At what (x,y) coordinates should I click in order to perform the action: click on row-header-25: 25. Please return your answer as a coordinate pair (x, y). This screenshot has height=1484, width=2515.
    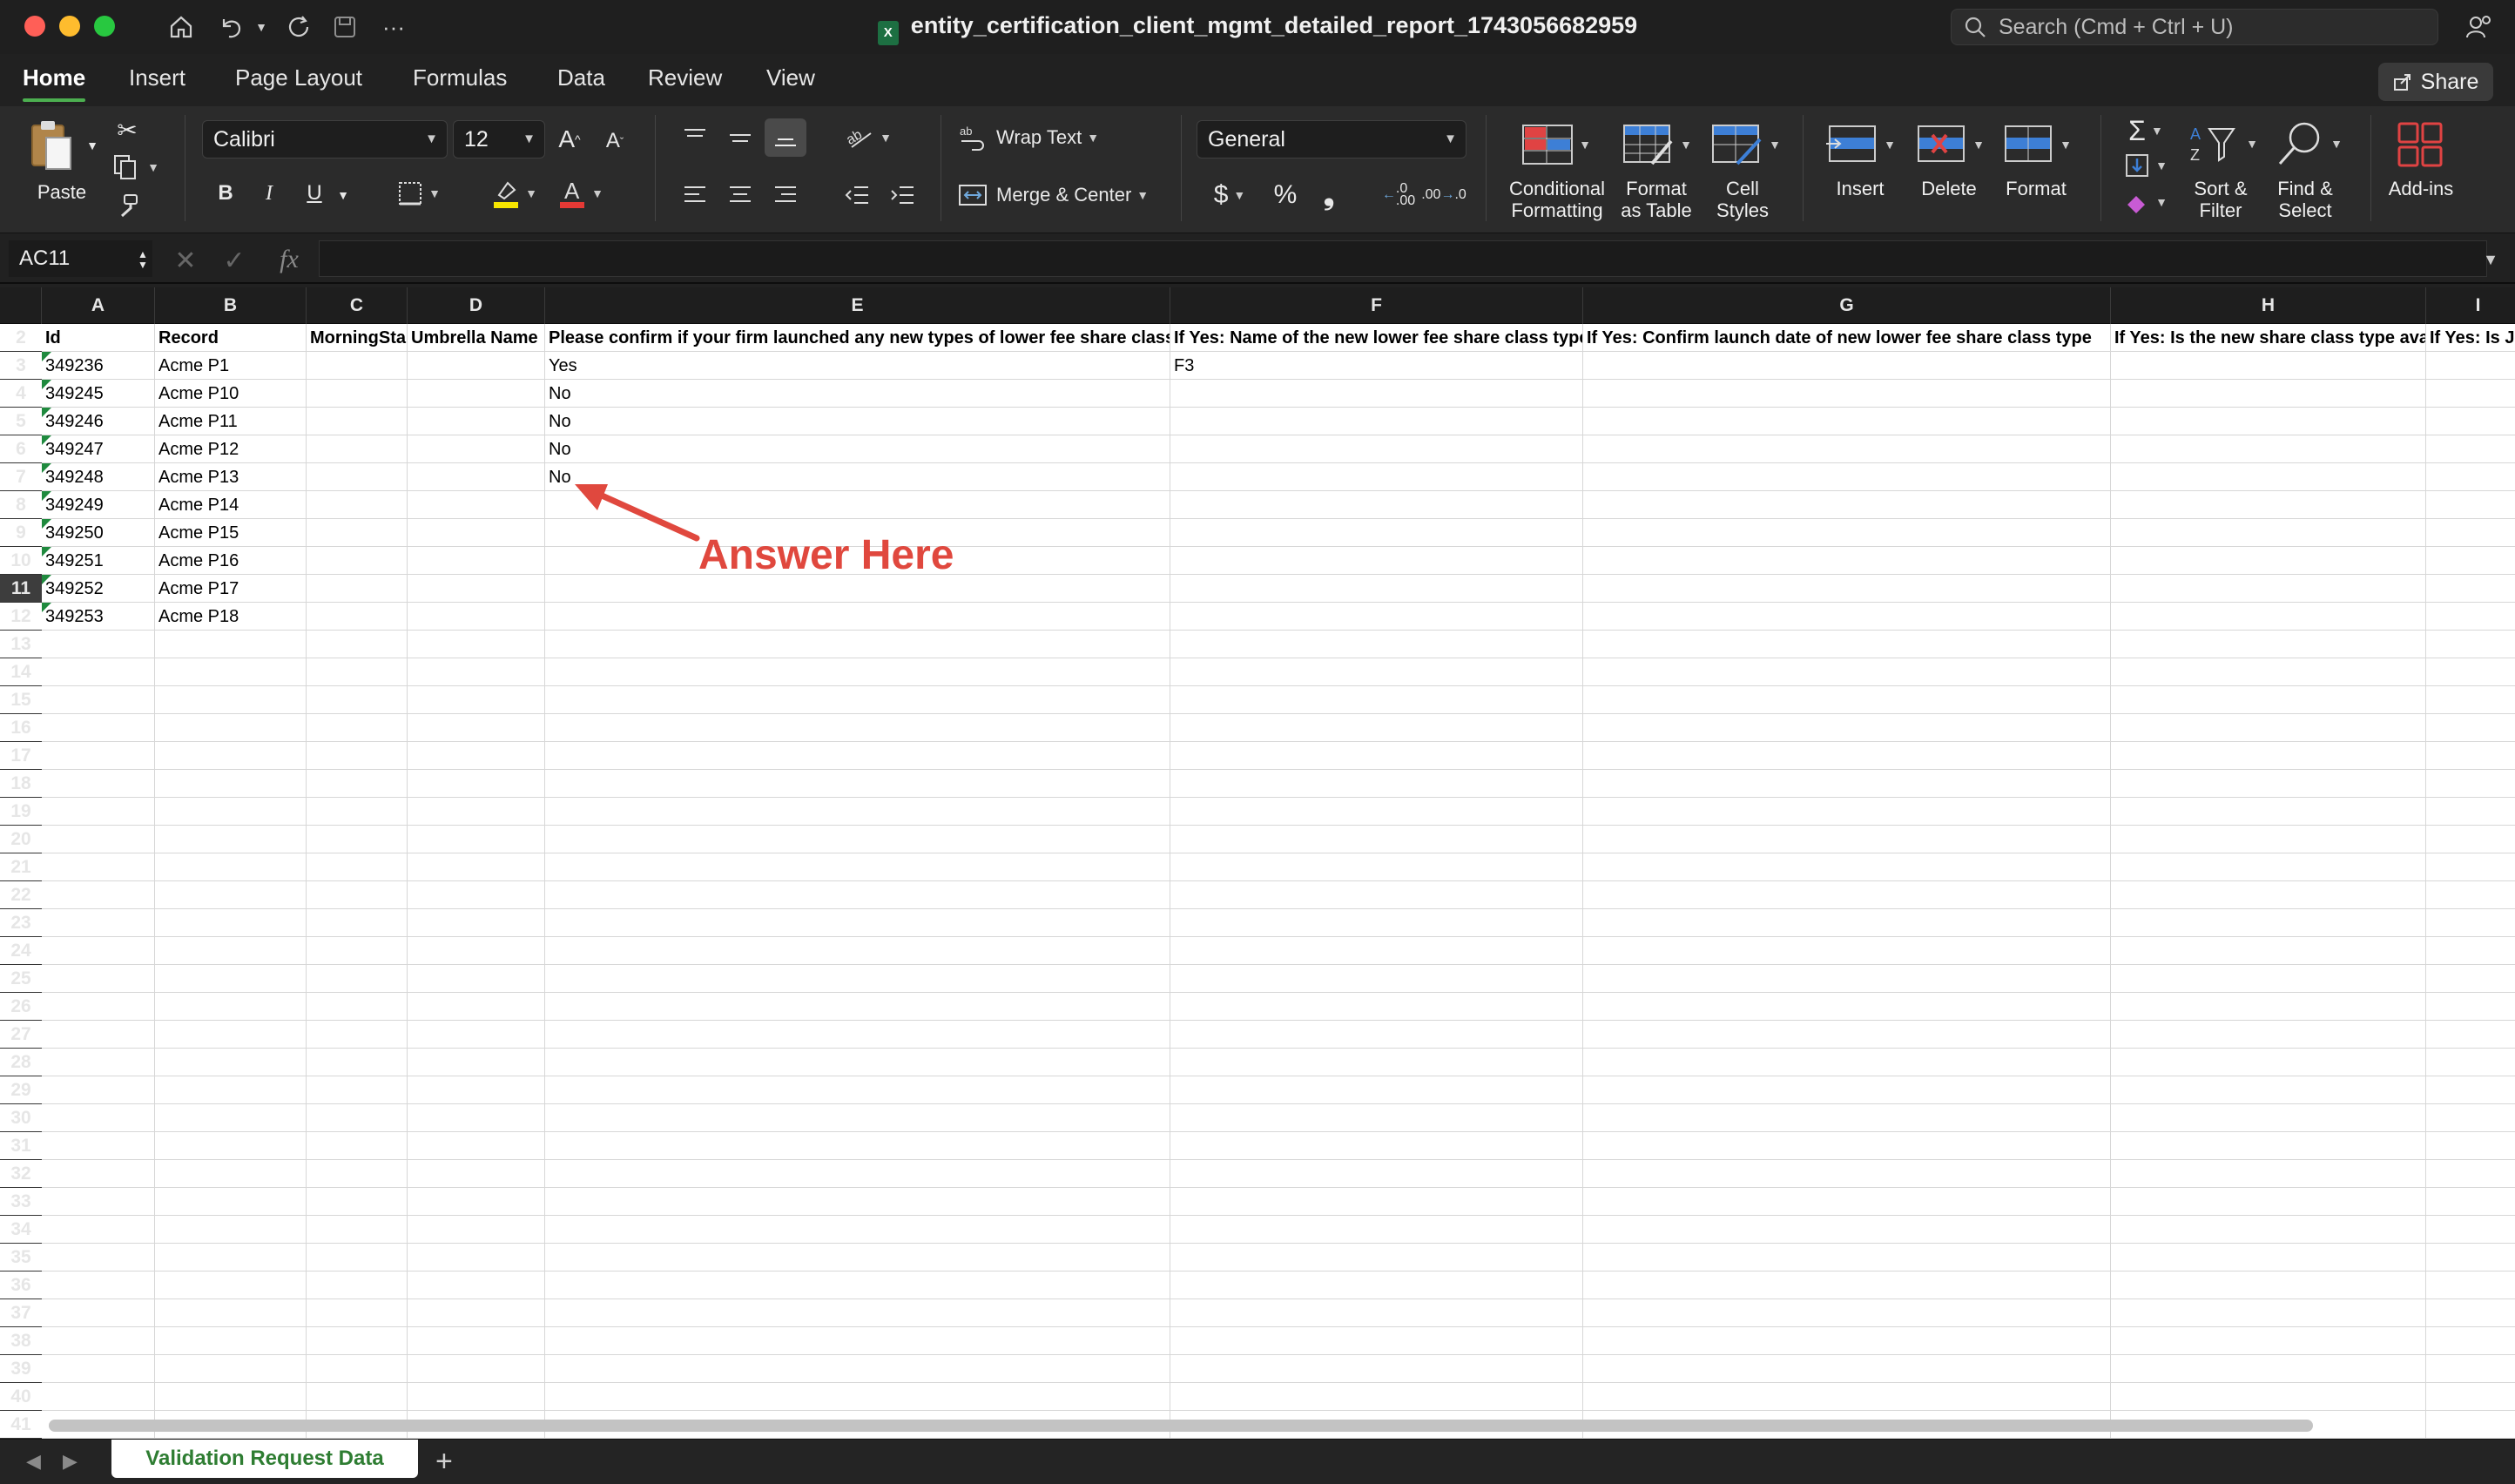
    Looking at the image, I should click on (21, 979).